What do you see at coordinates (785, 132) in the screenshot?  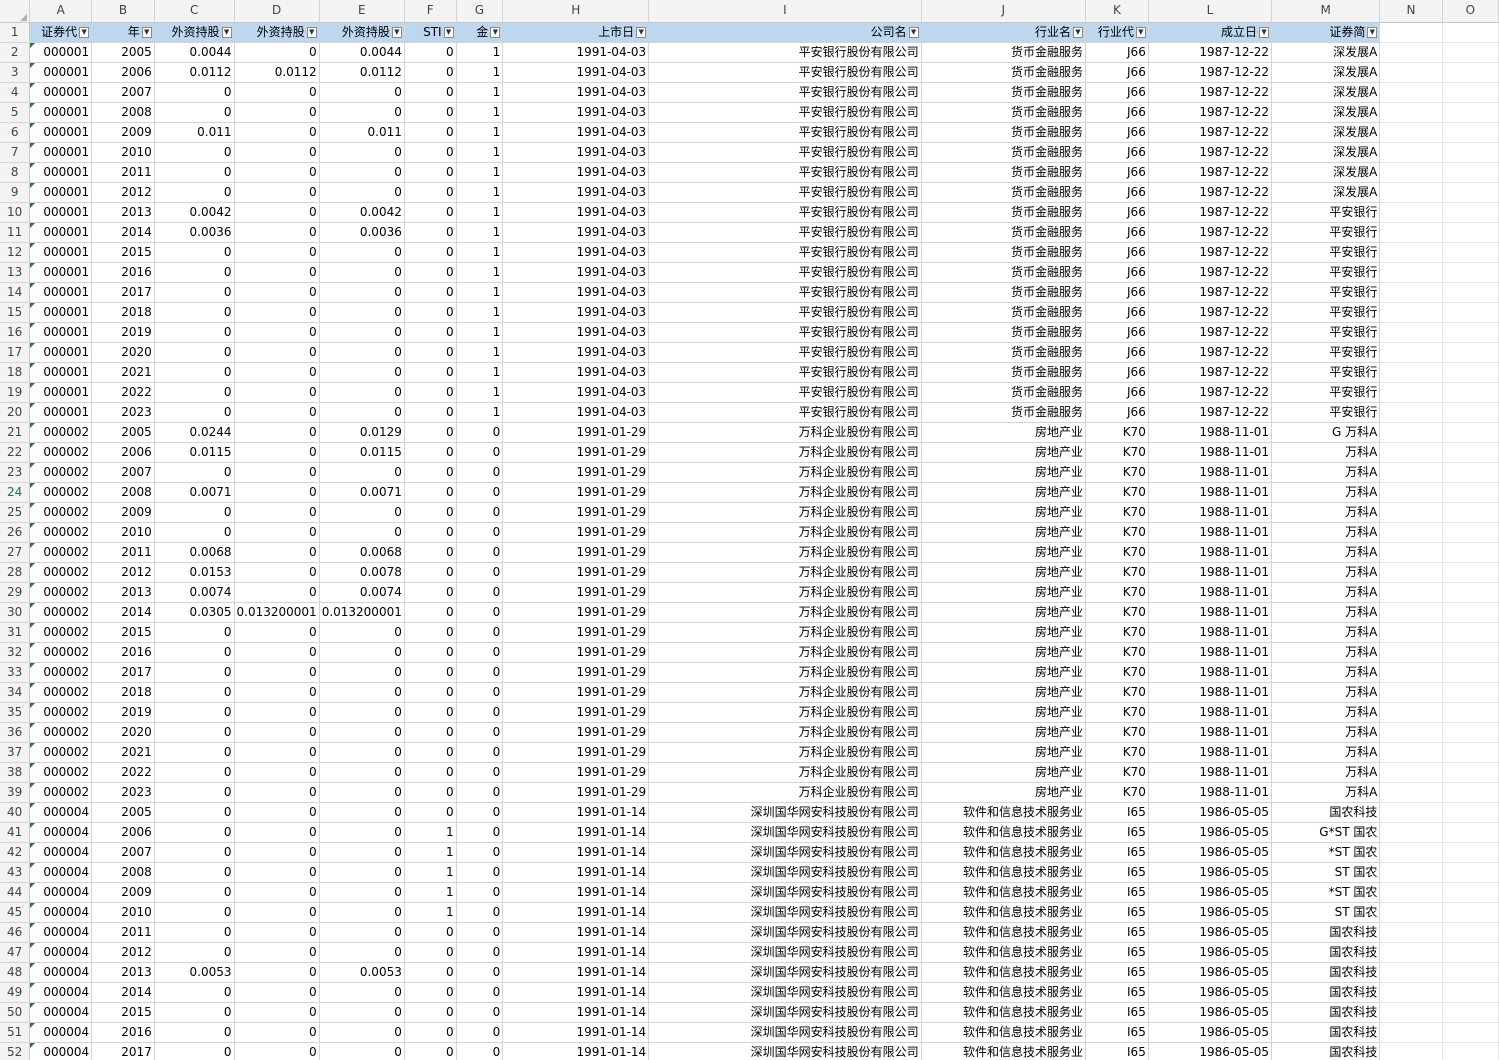 I see `table-cell: 平安银行股份有限公司` at bounding box center [785, 132].